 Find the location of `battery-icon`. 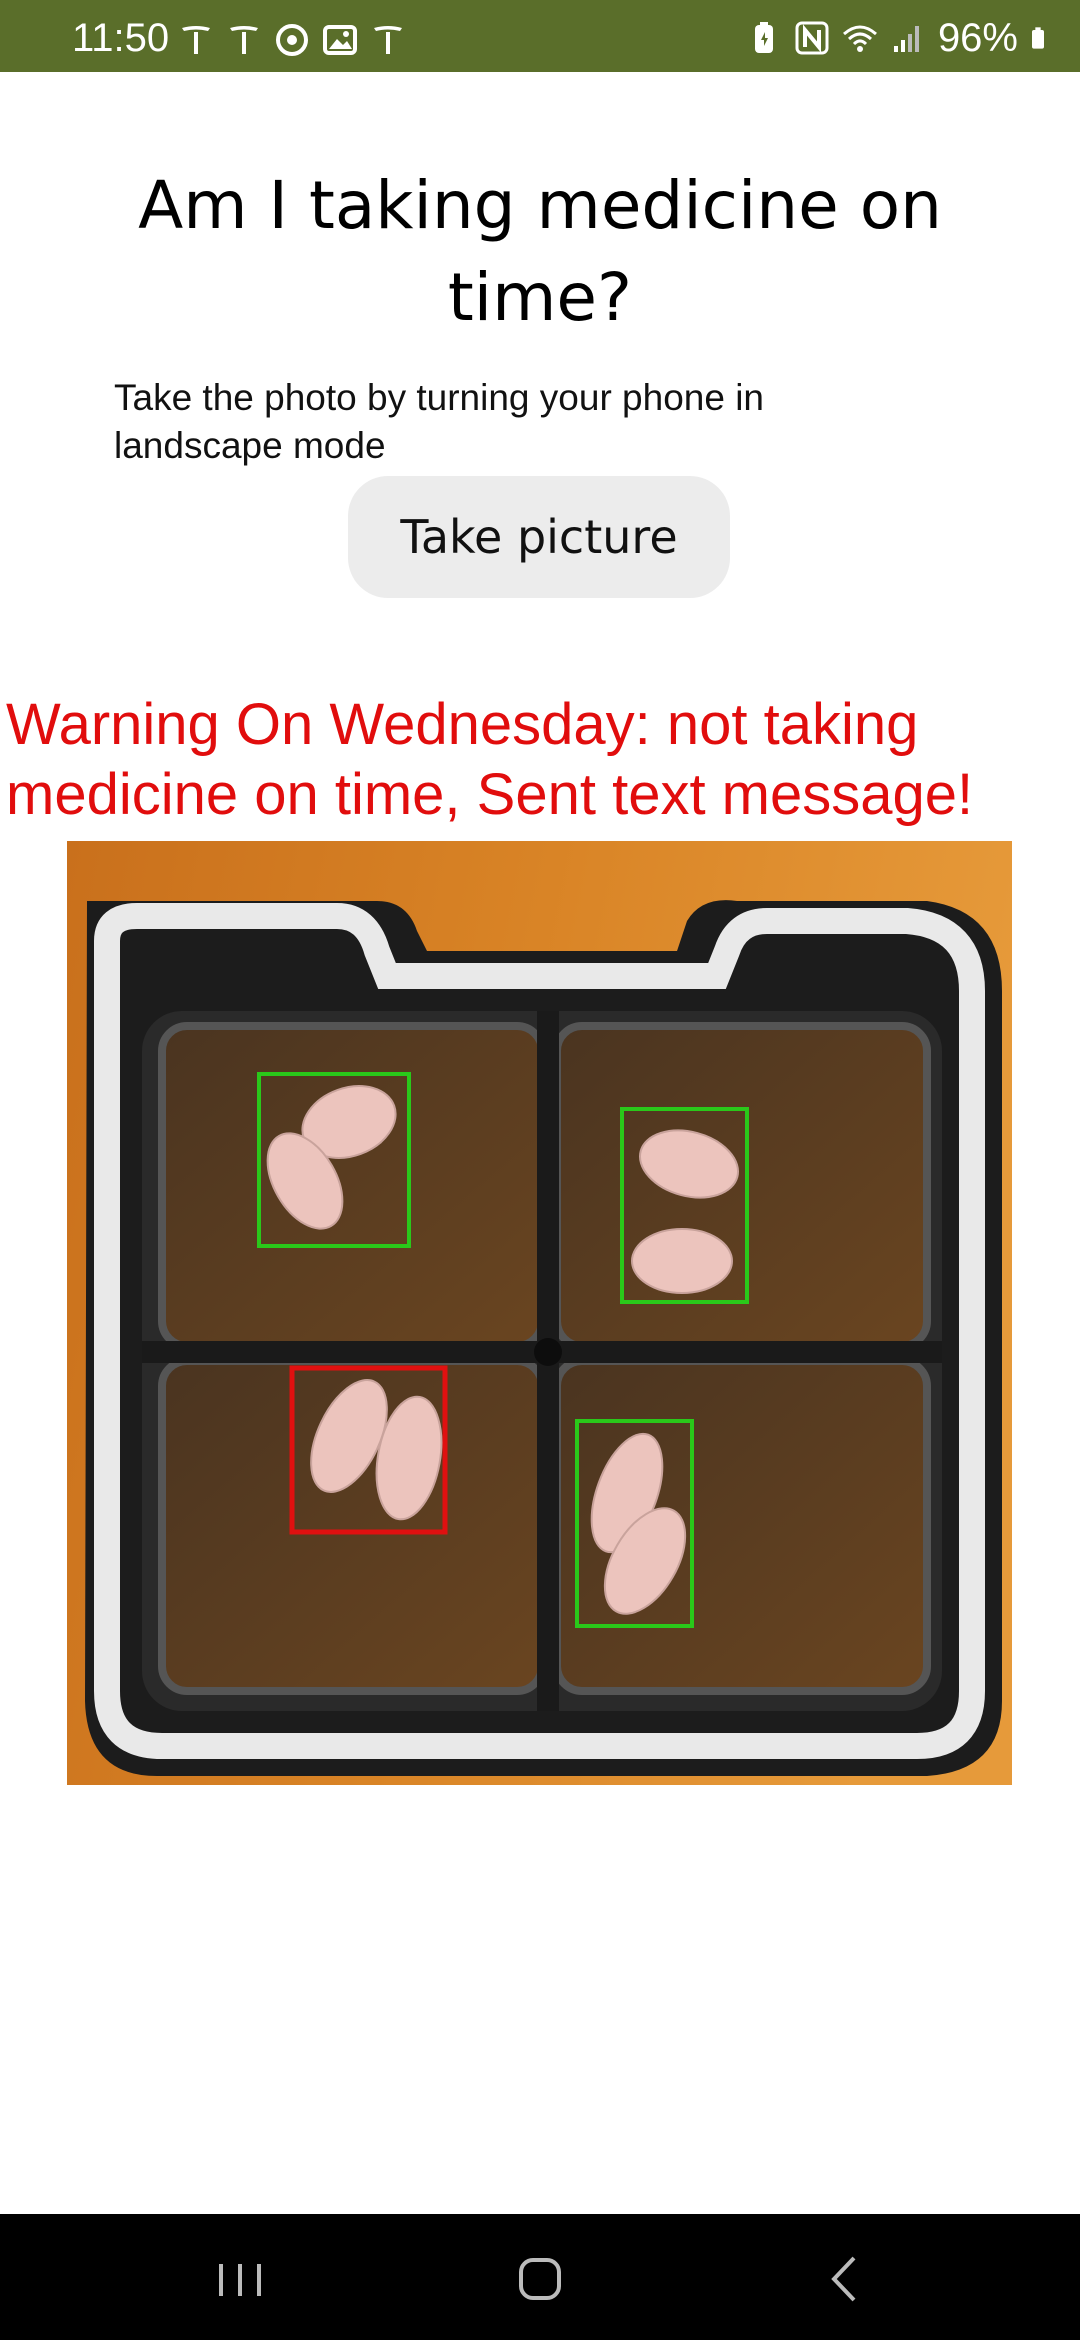

battery-icon is located at coordinates (1038, 38).